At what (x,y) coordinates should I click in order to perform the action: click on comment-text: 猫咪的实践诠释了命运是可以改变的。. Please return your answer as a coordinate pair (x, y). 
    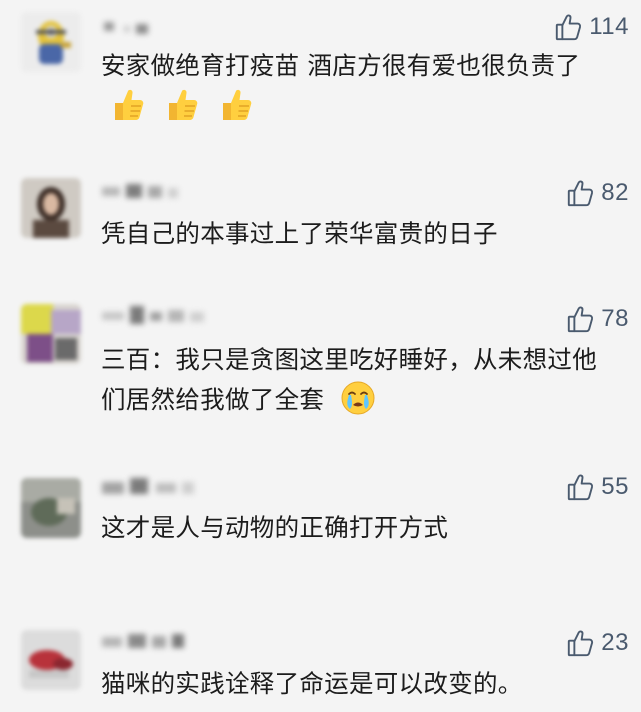
    Looking at the image, I should click on (312, 683).